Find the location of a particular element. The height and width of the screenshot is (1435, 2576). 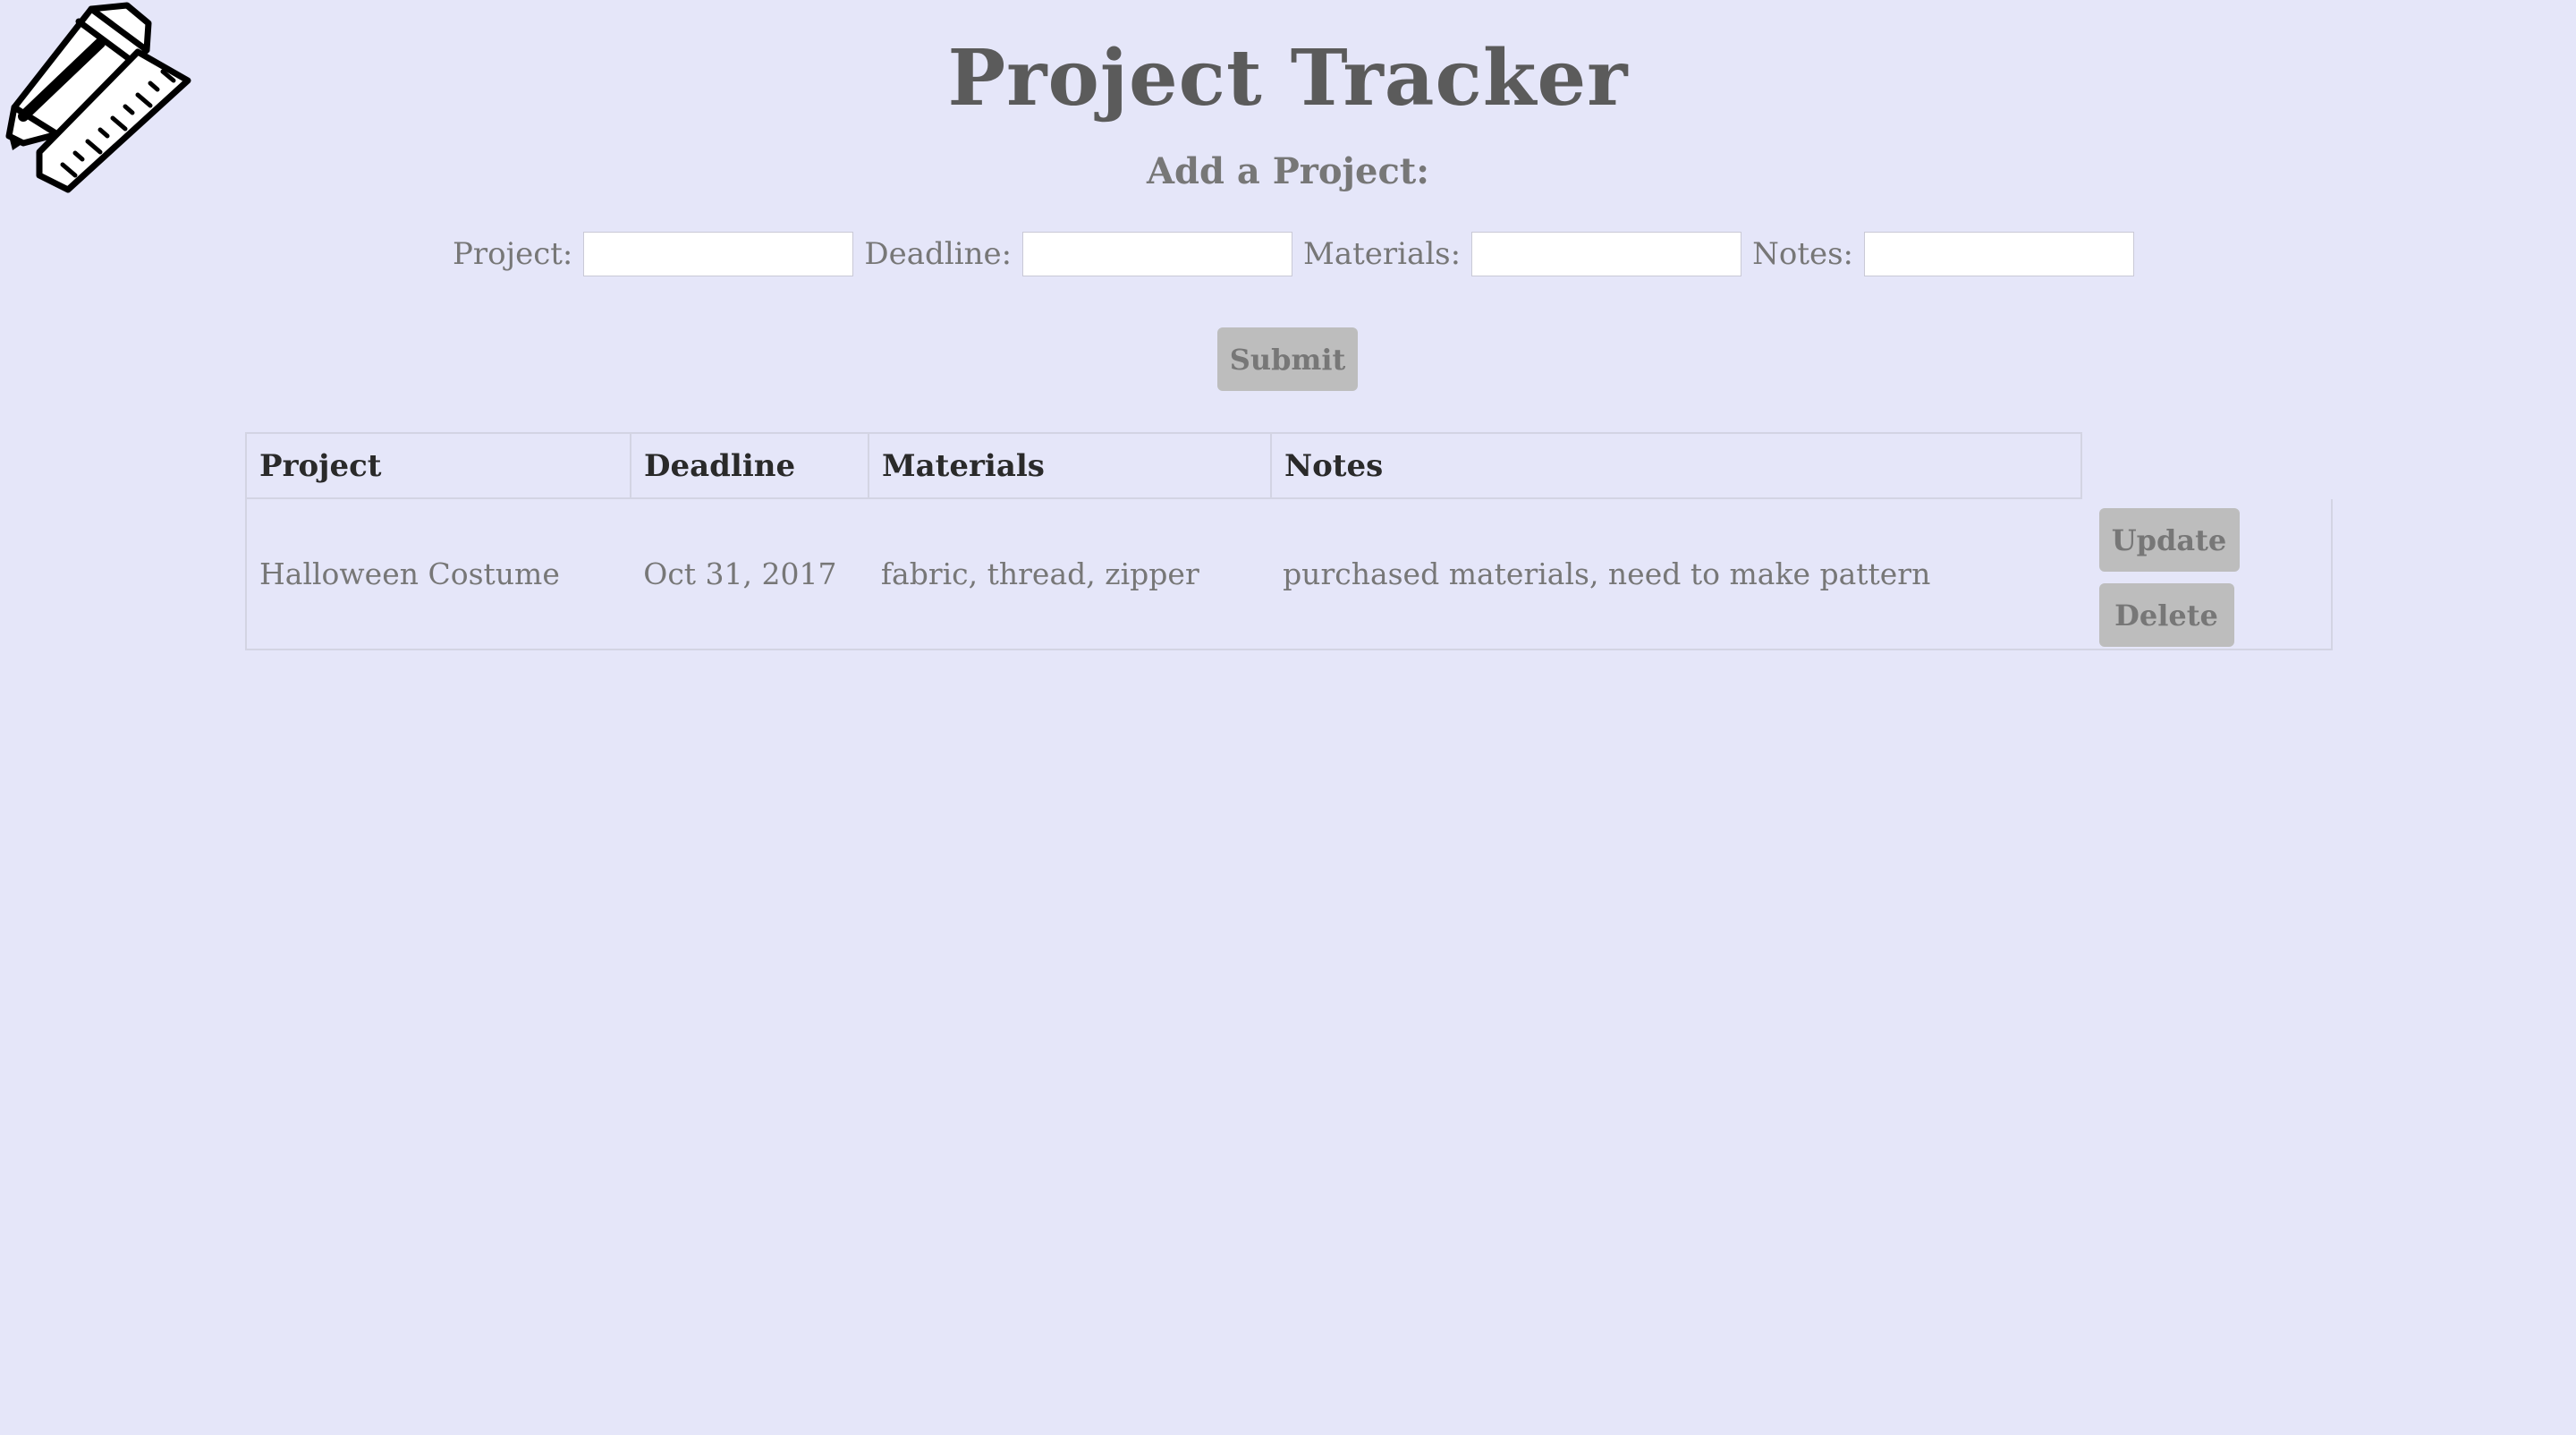

notes-input is located at coordinates (1999, 254).